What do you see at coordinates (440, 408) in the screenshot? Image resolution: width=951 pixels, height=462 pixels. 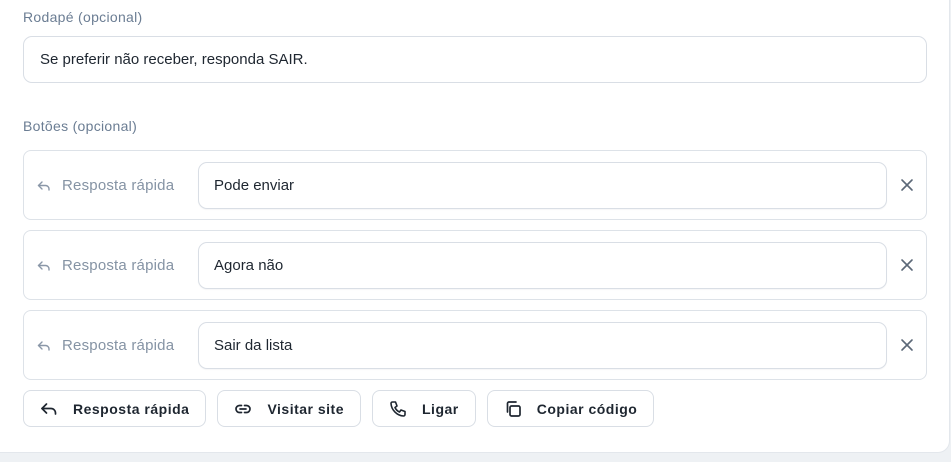 I see `add-call-label: Ligar` at bounding box center [440, 408].